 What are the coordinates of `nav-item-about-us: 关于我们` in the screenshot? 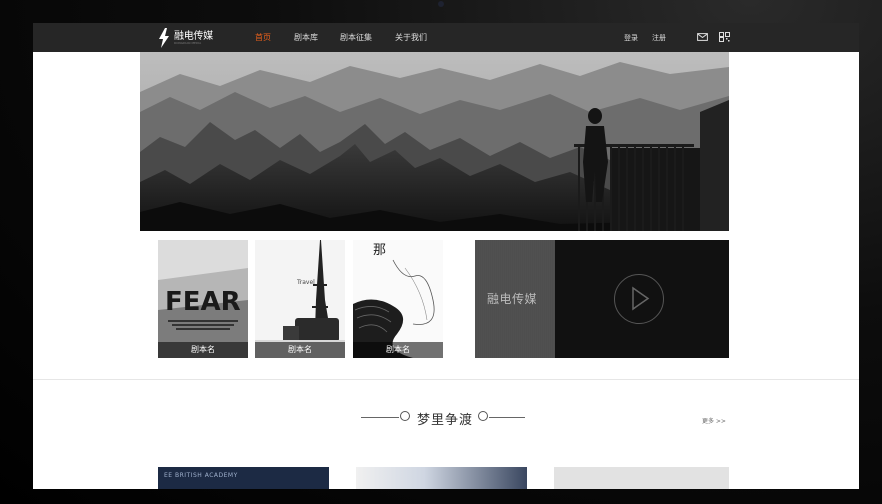 It's located at (411, 38).